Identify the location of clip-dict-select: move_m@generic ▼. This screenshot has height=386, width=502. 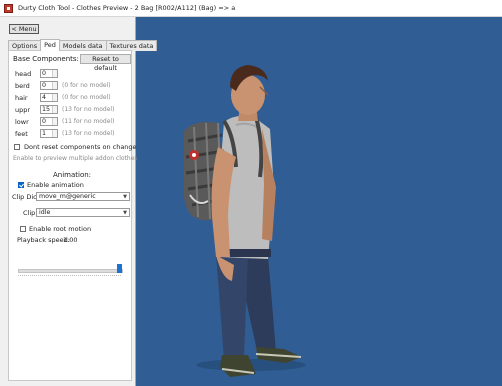
(83, 196).